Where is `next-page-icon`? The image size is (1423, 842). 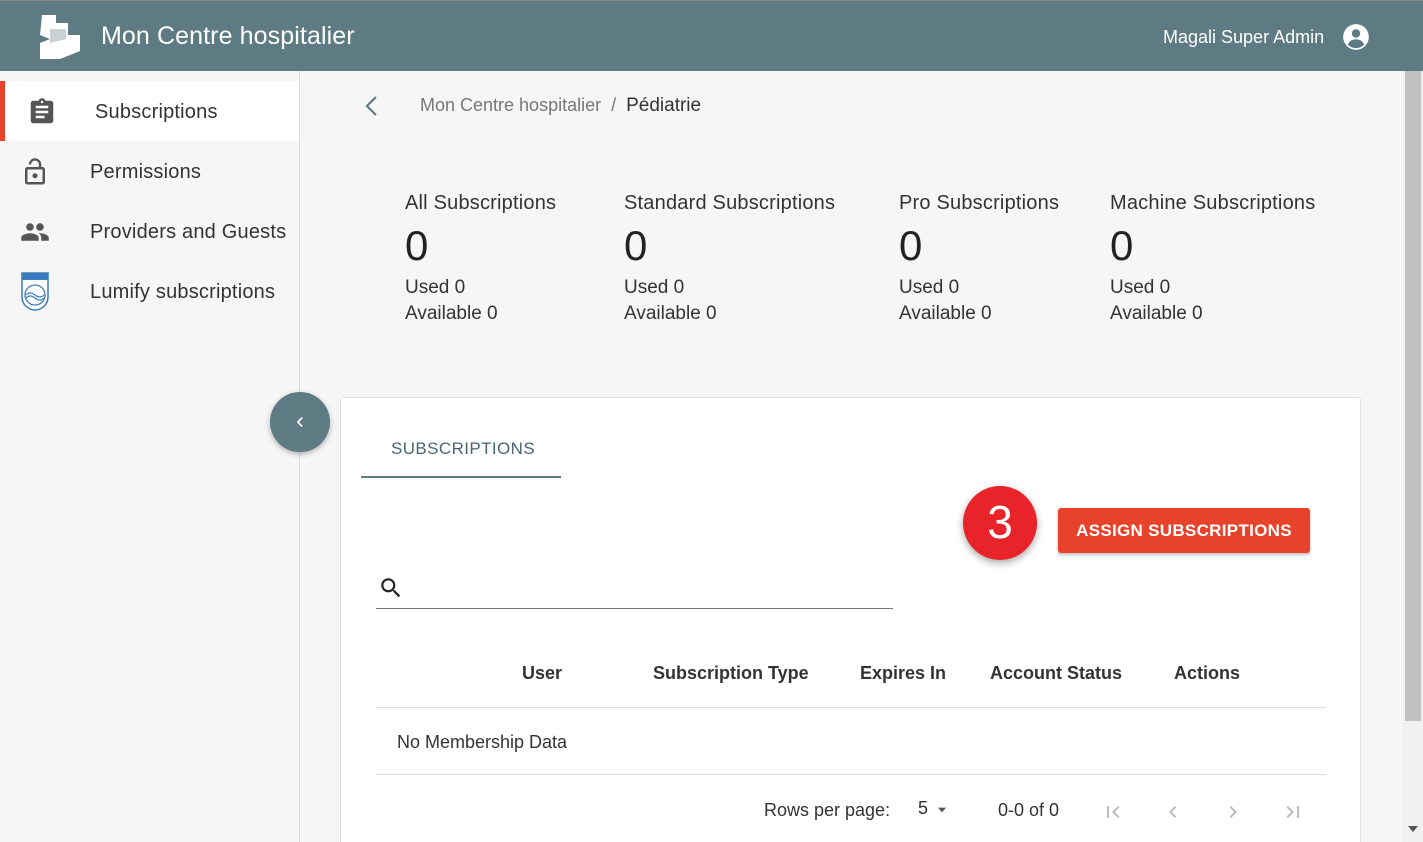
next-page-icon is located at coordinates (1233, 812).